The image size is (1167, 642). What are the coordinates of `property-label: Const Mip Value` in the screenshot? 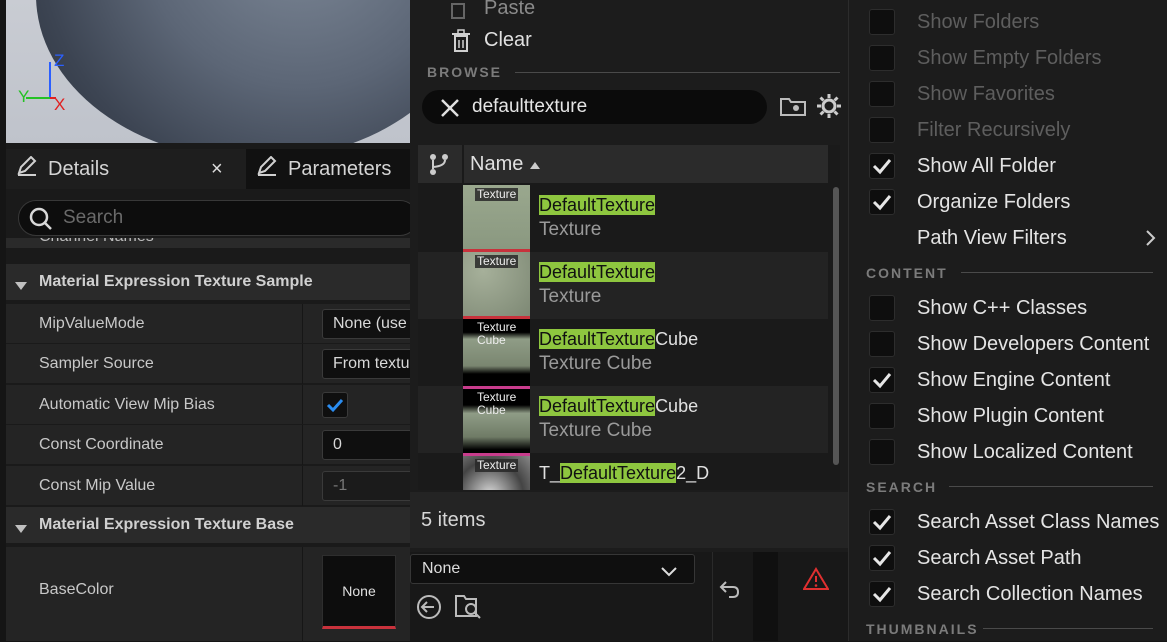 It's located at (97, 485).